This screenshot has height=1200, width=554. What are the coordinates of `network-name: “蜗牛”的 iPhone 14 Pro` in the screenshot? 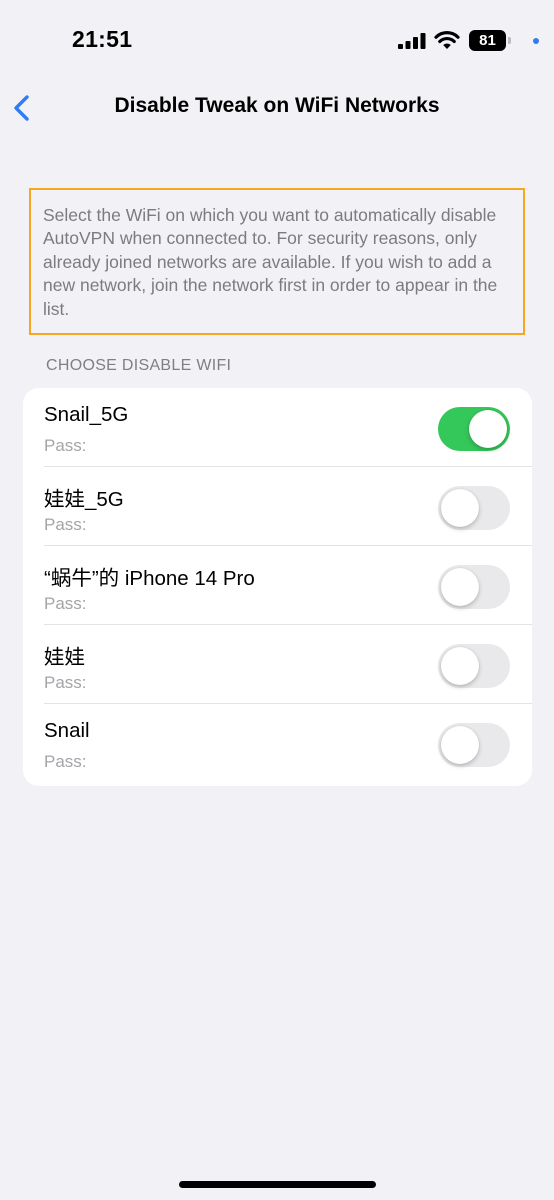 It's located at (149, 578).